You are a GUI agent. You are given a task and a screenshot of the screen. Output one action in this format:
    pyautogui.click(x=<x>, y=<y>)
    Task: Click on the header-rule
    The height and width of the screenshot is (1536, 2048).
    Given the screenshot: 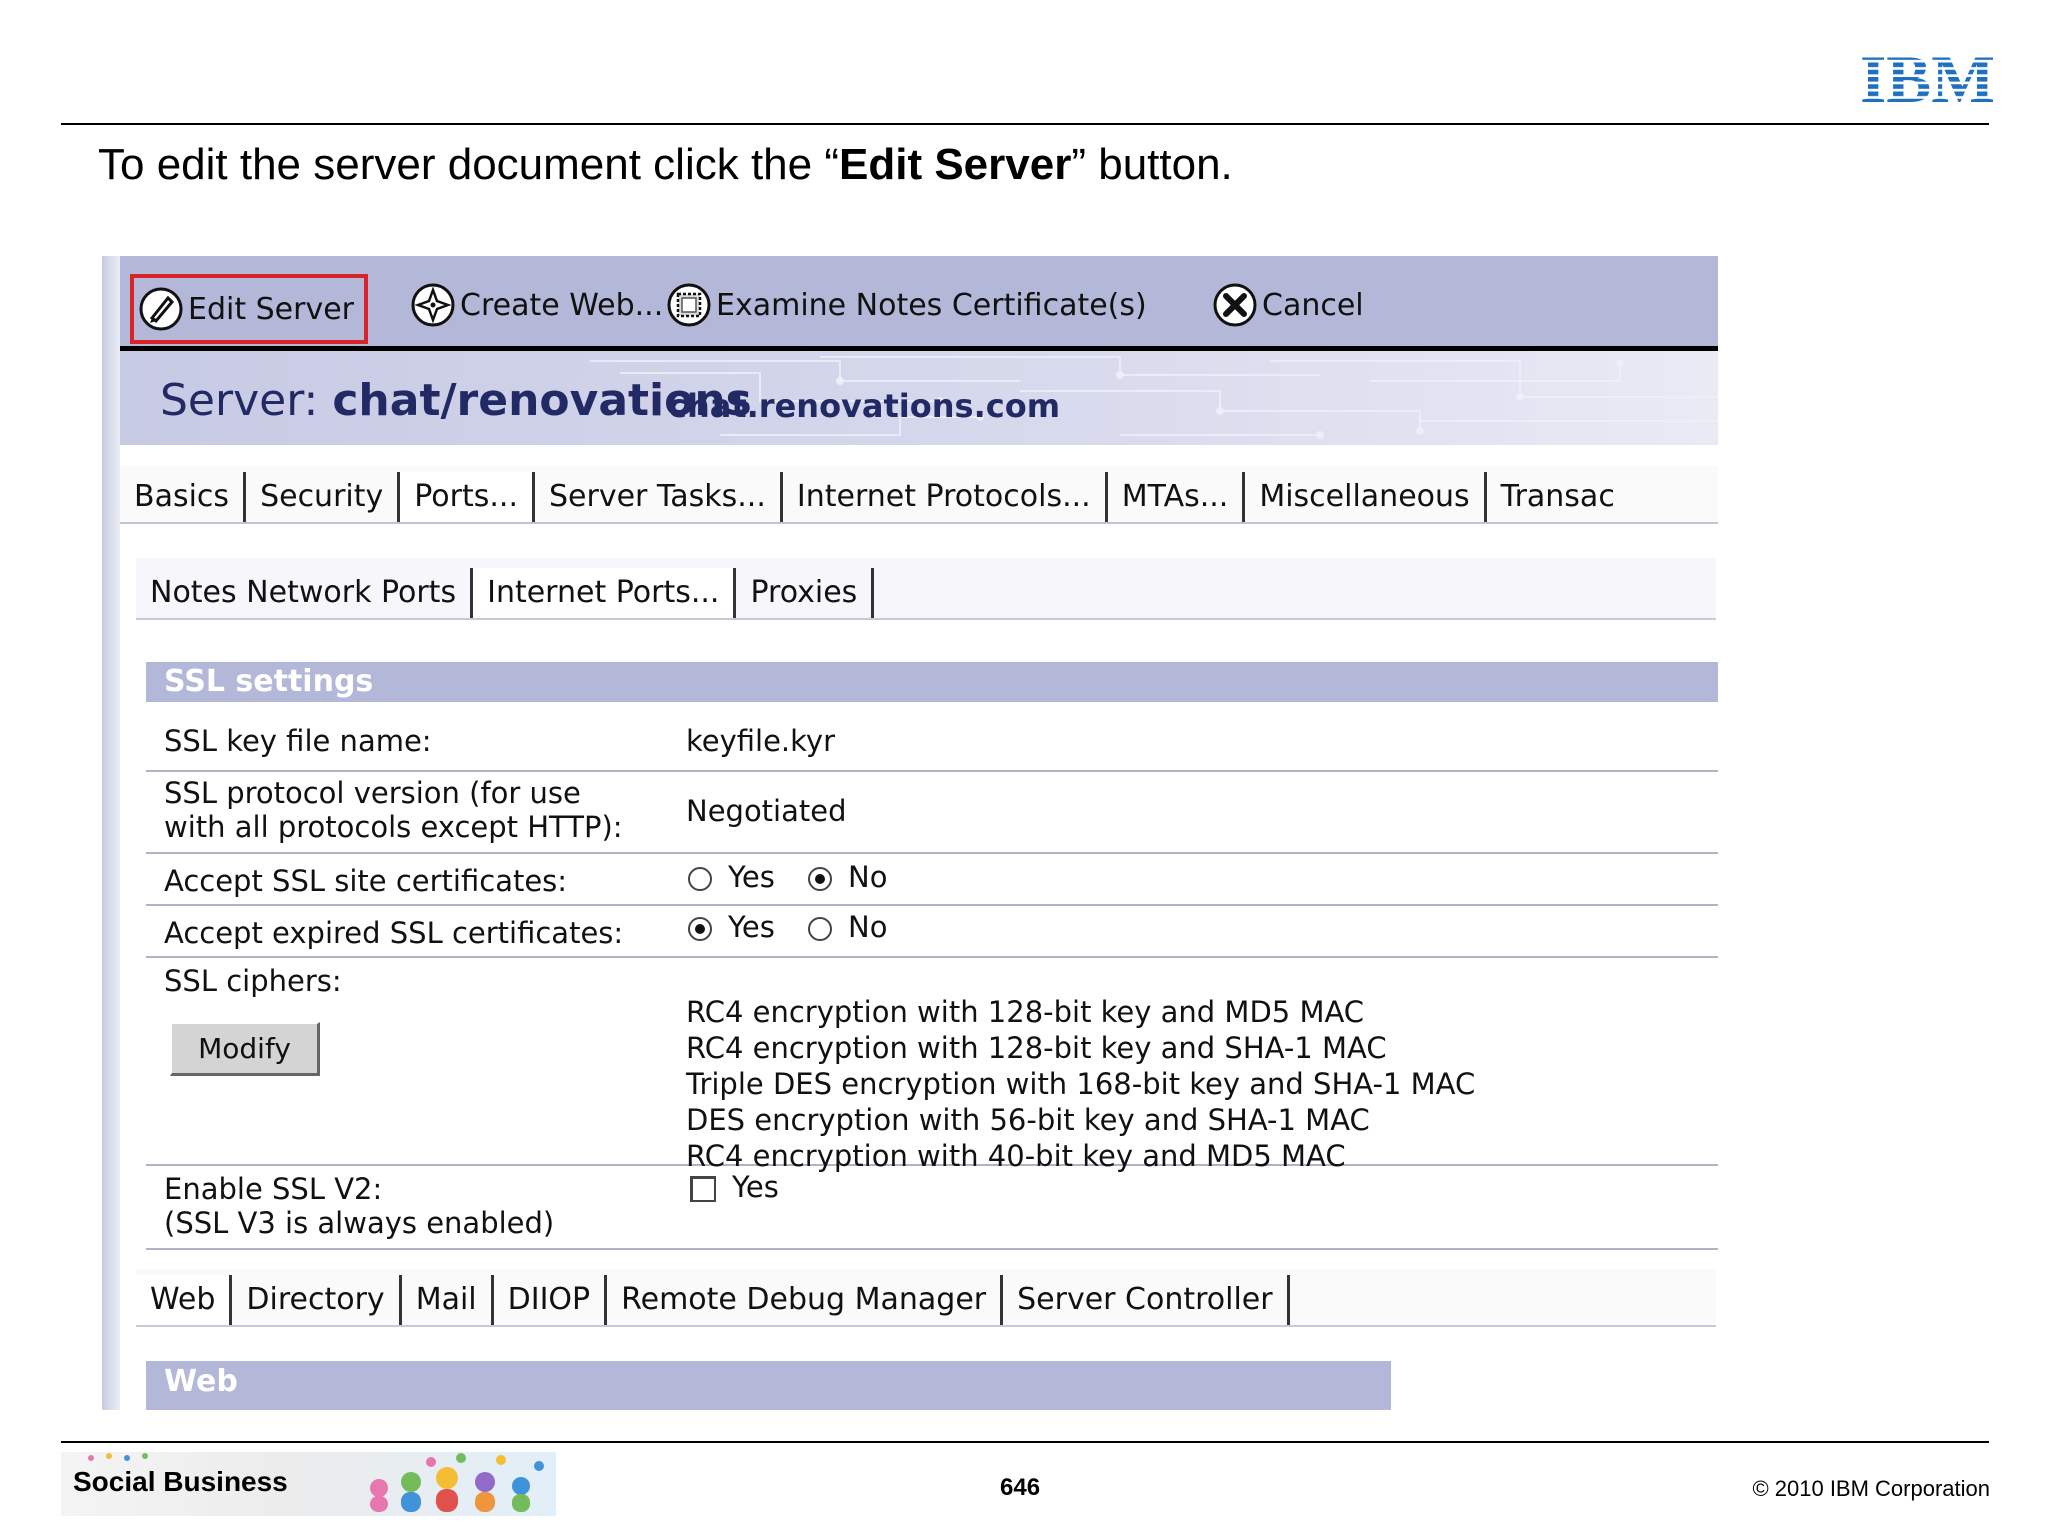 What is the action you would take?
    pyautogui.click(x=1025, y=124)
    